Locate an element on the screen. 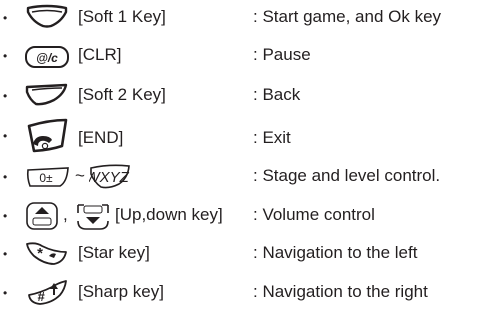 The image size is (487, 316). list-item: • 0± ~ 9WXYZ : Stage and level control. is located at coordinates (243, 177).